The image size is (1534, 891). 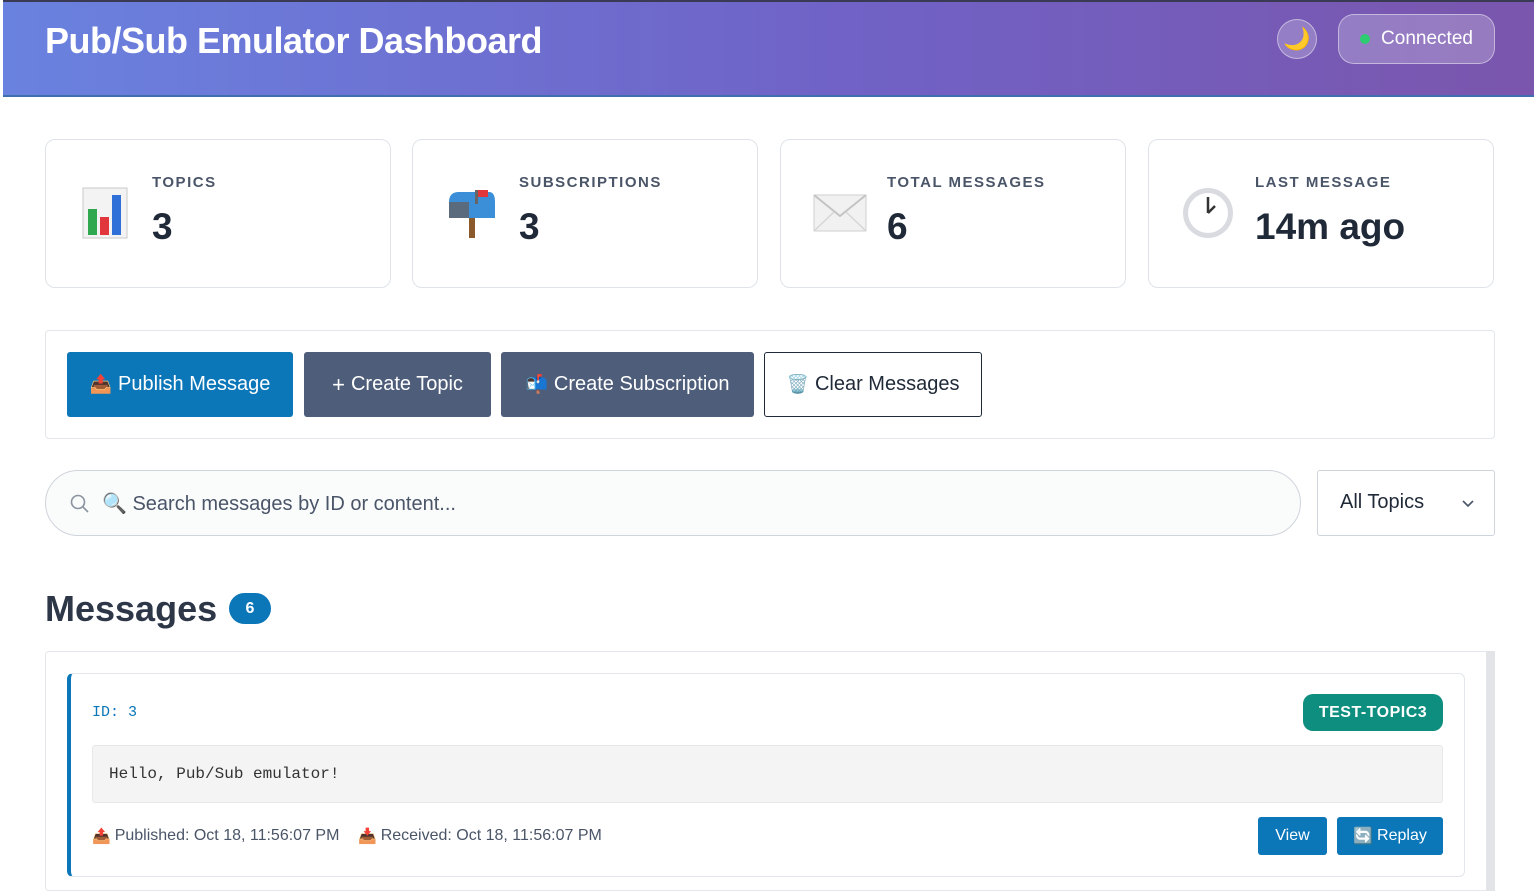 I want to click on mailbox-icon: 📬, so click(x=536, y=384).